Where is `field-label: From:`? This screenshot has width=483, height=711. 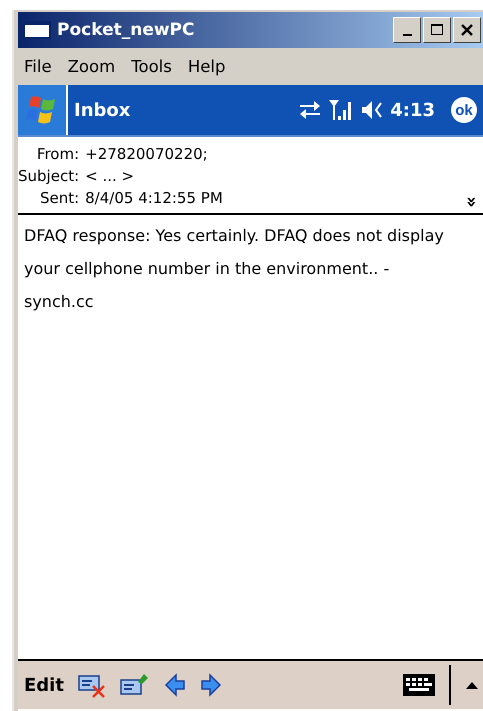 field-label: From: is located at coordinates (58, 154).